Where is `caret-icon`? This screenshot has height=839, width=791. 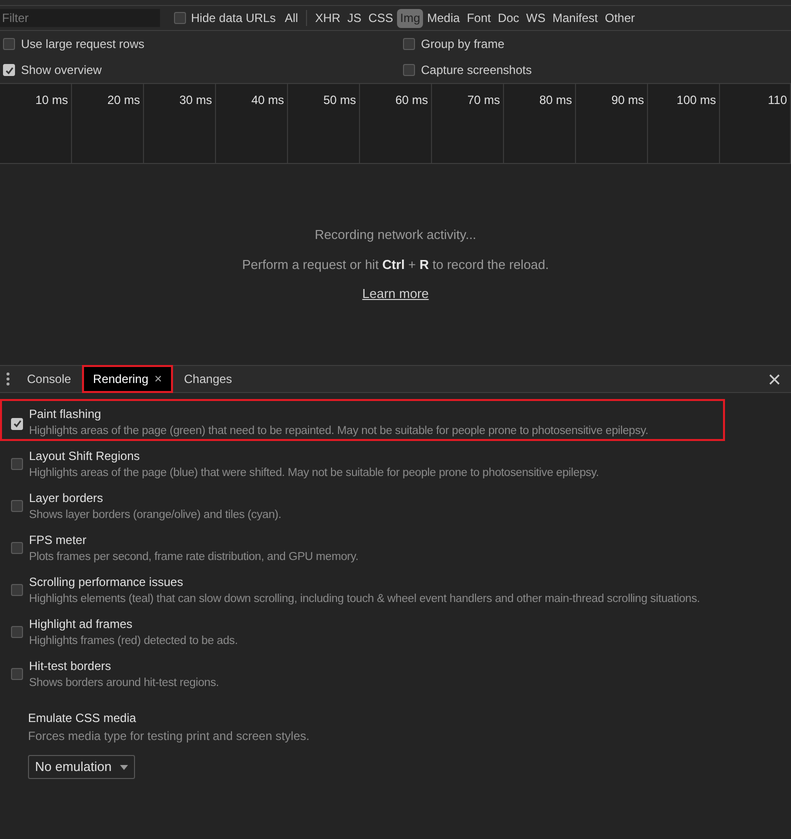
caret-icon is located at coordinates (124, 767).